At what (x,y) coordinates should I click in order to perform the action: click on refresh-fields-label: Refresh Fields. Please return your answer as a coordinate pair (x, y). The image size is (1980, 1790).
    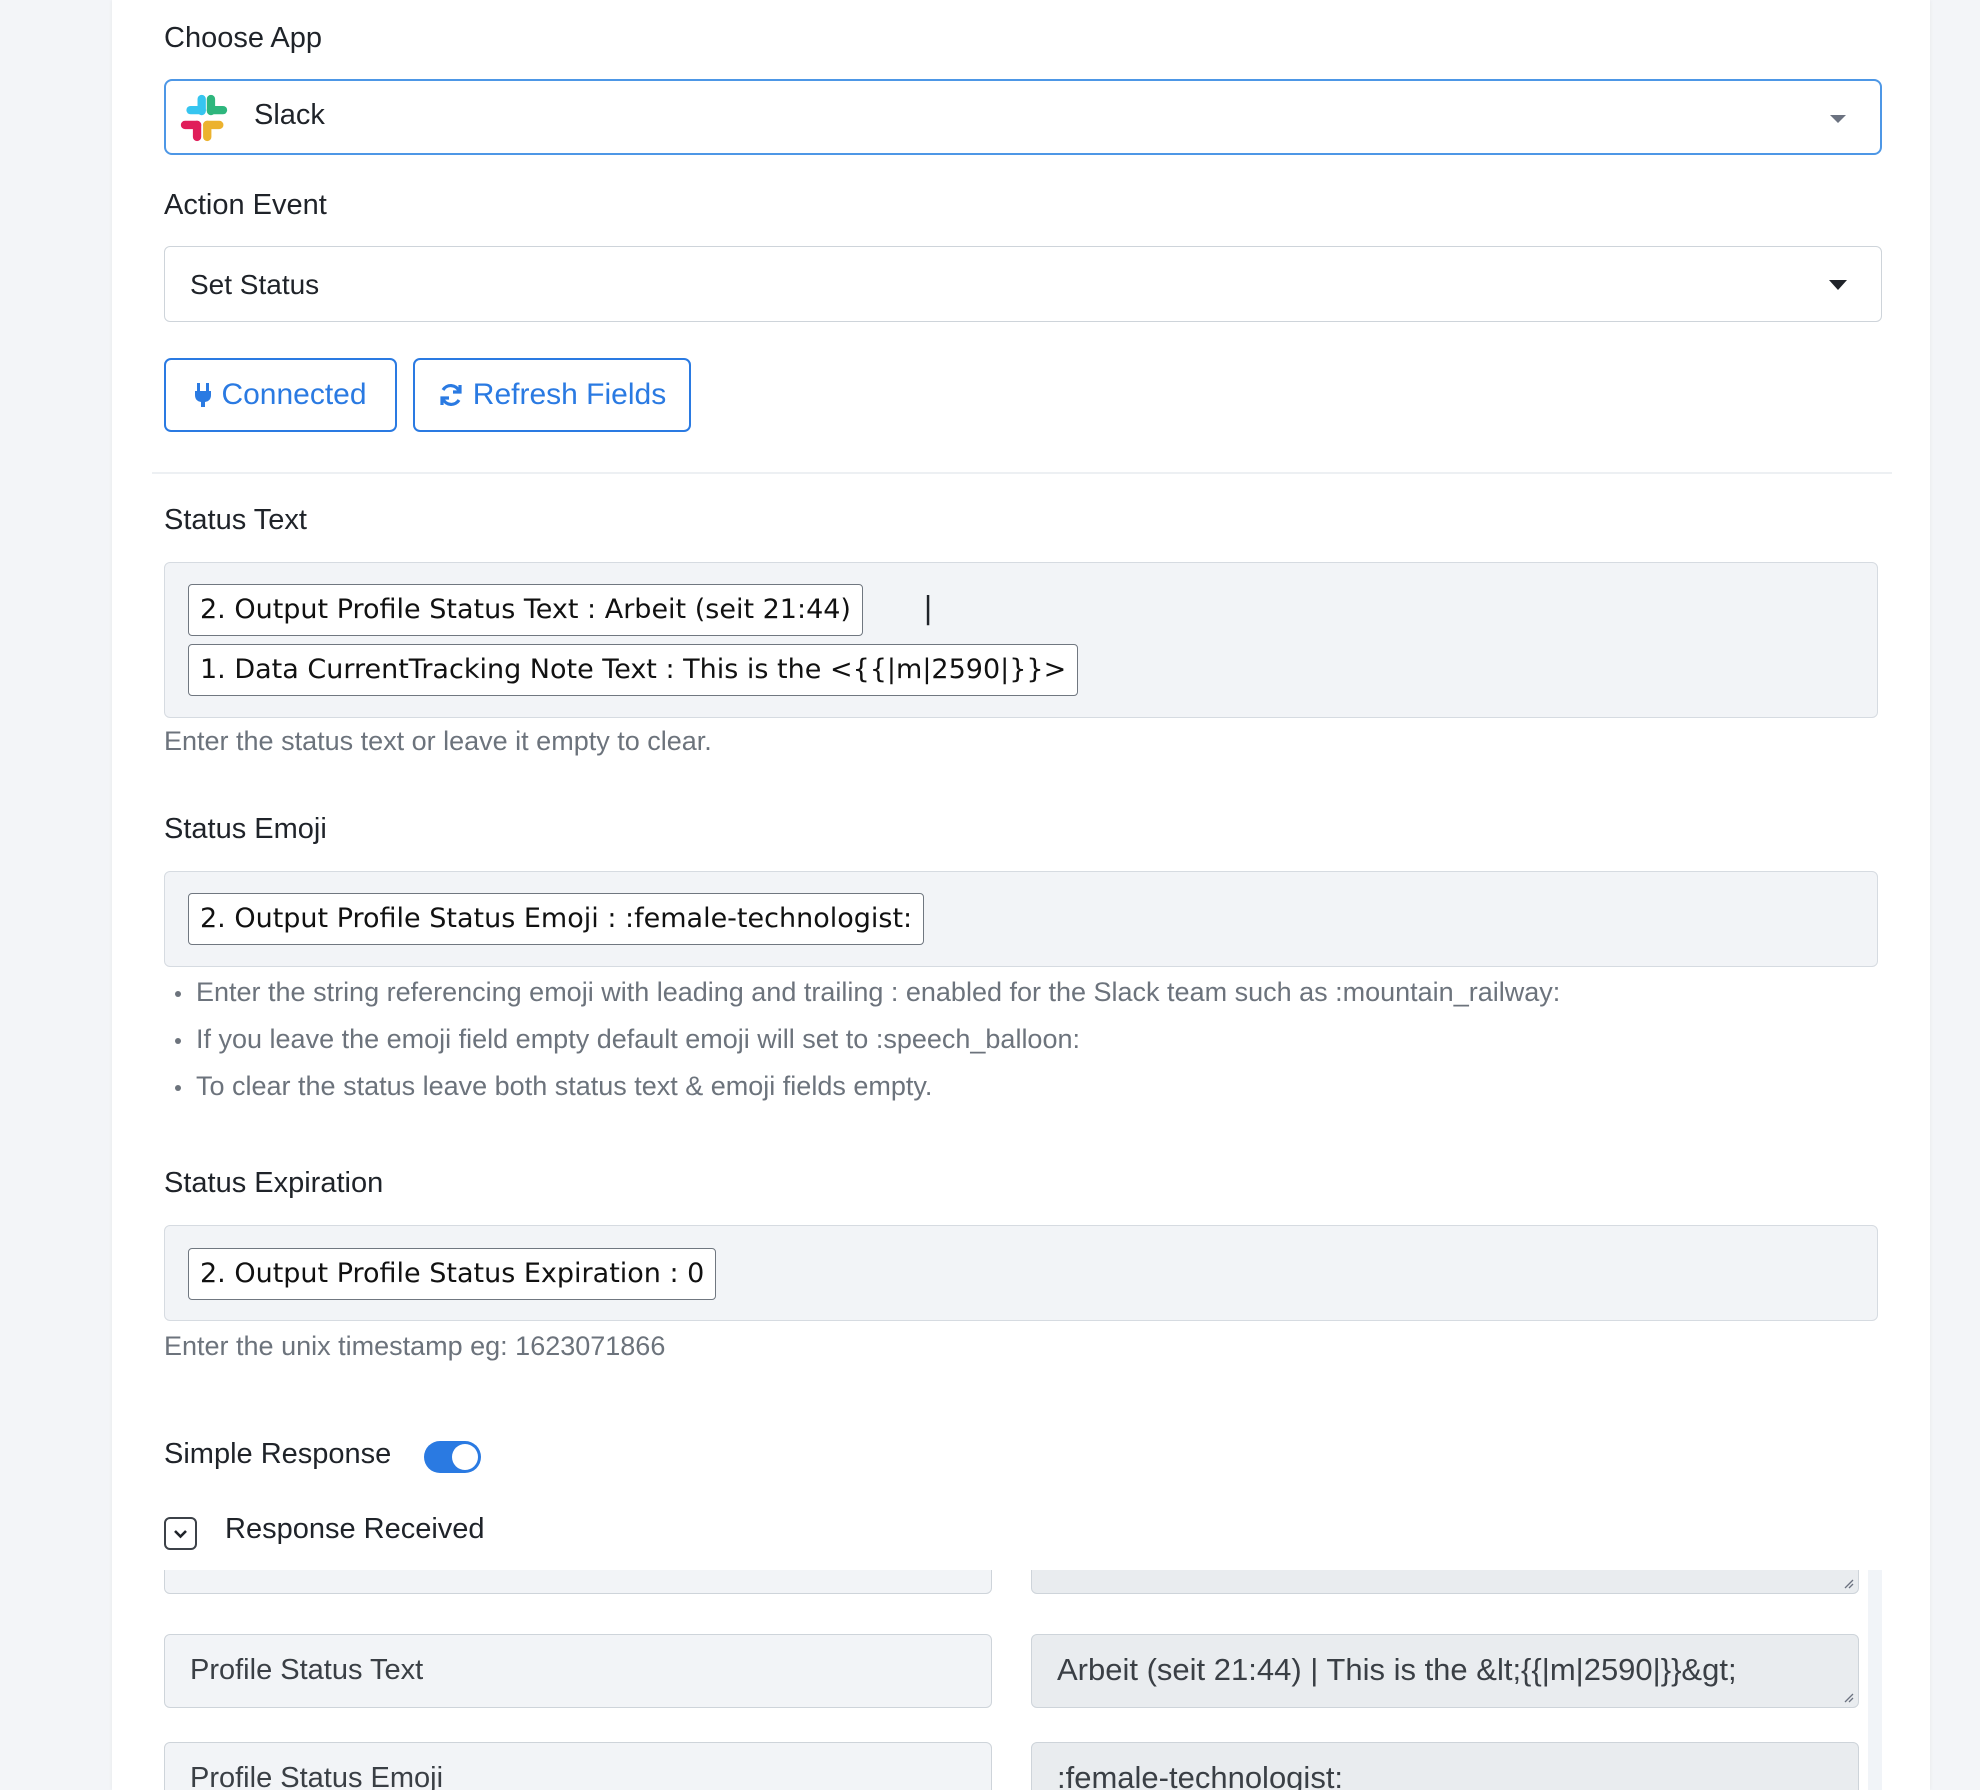
    Looking at the image, I should click on (569, 394).